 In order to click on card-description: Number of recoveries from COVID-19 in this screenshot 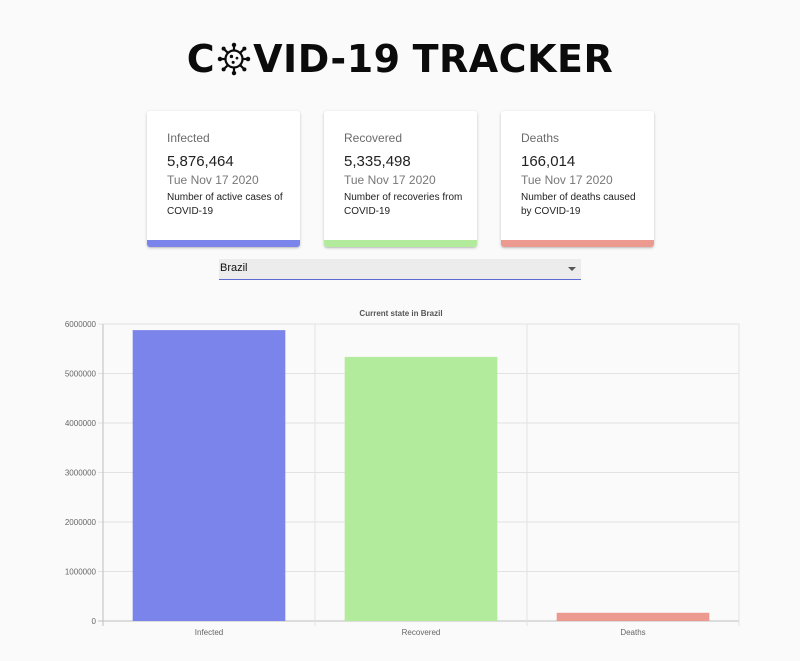, I will do `click(403, 204)`.